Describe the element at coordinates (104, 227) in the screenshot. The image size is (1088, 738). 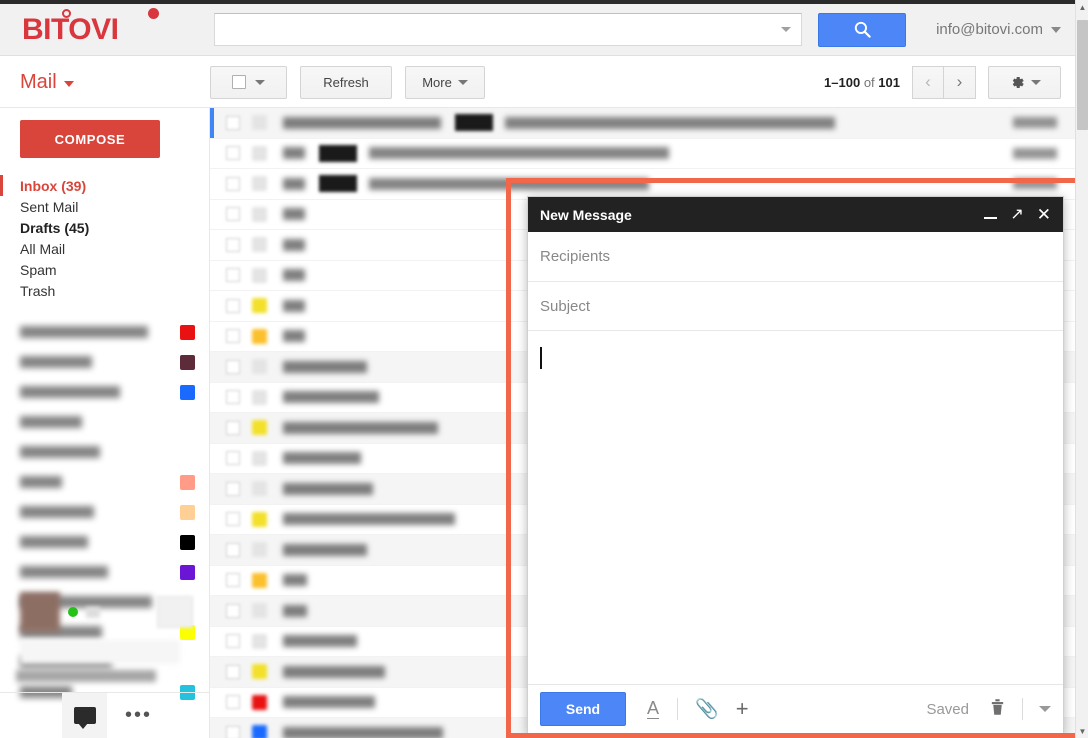
I see `sidebar-item-drafts: Drafts (45)` at that location.